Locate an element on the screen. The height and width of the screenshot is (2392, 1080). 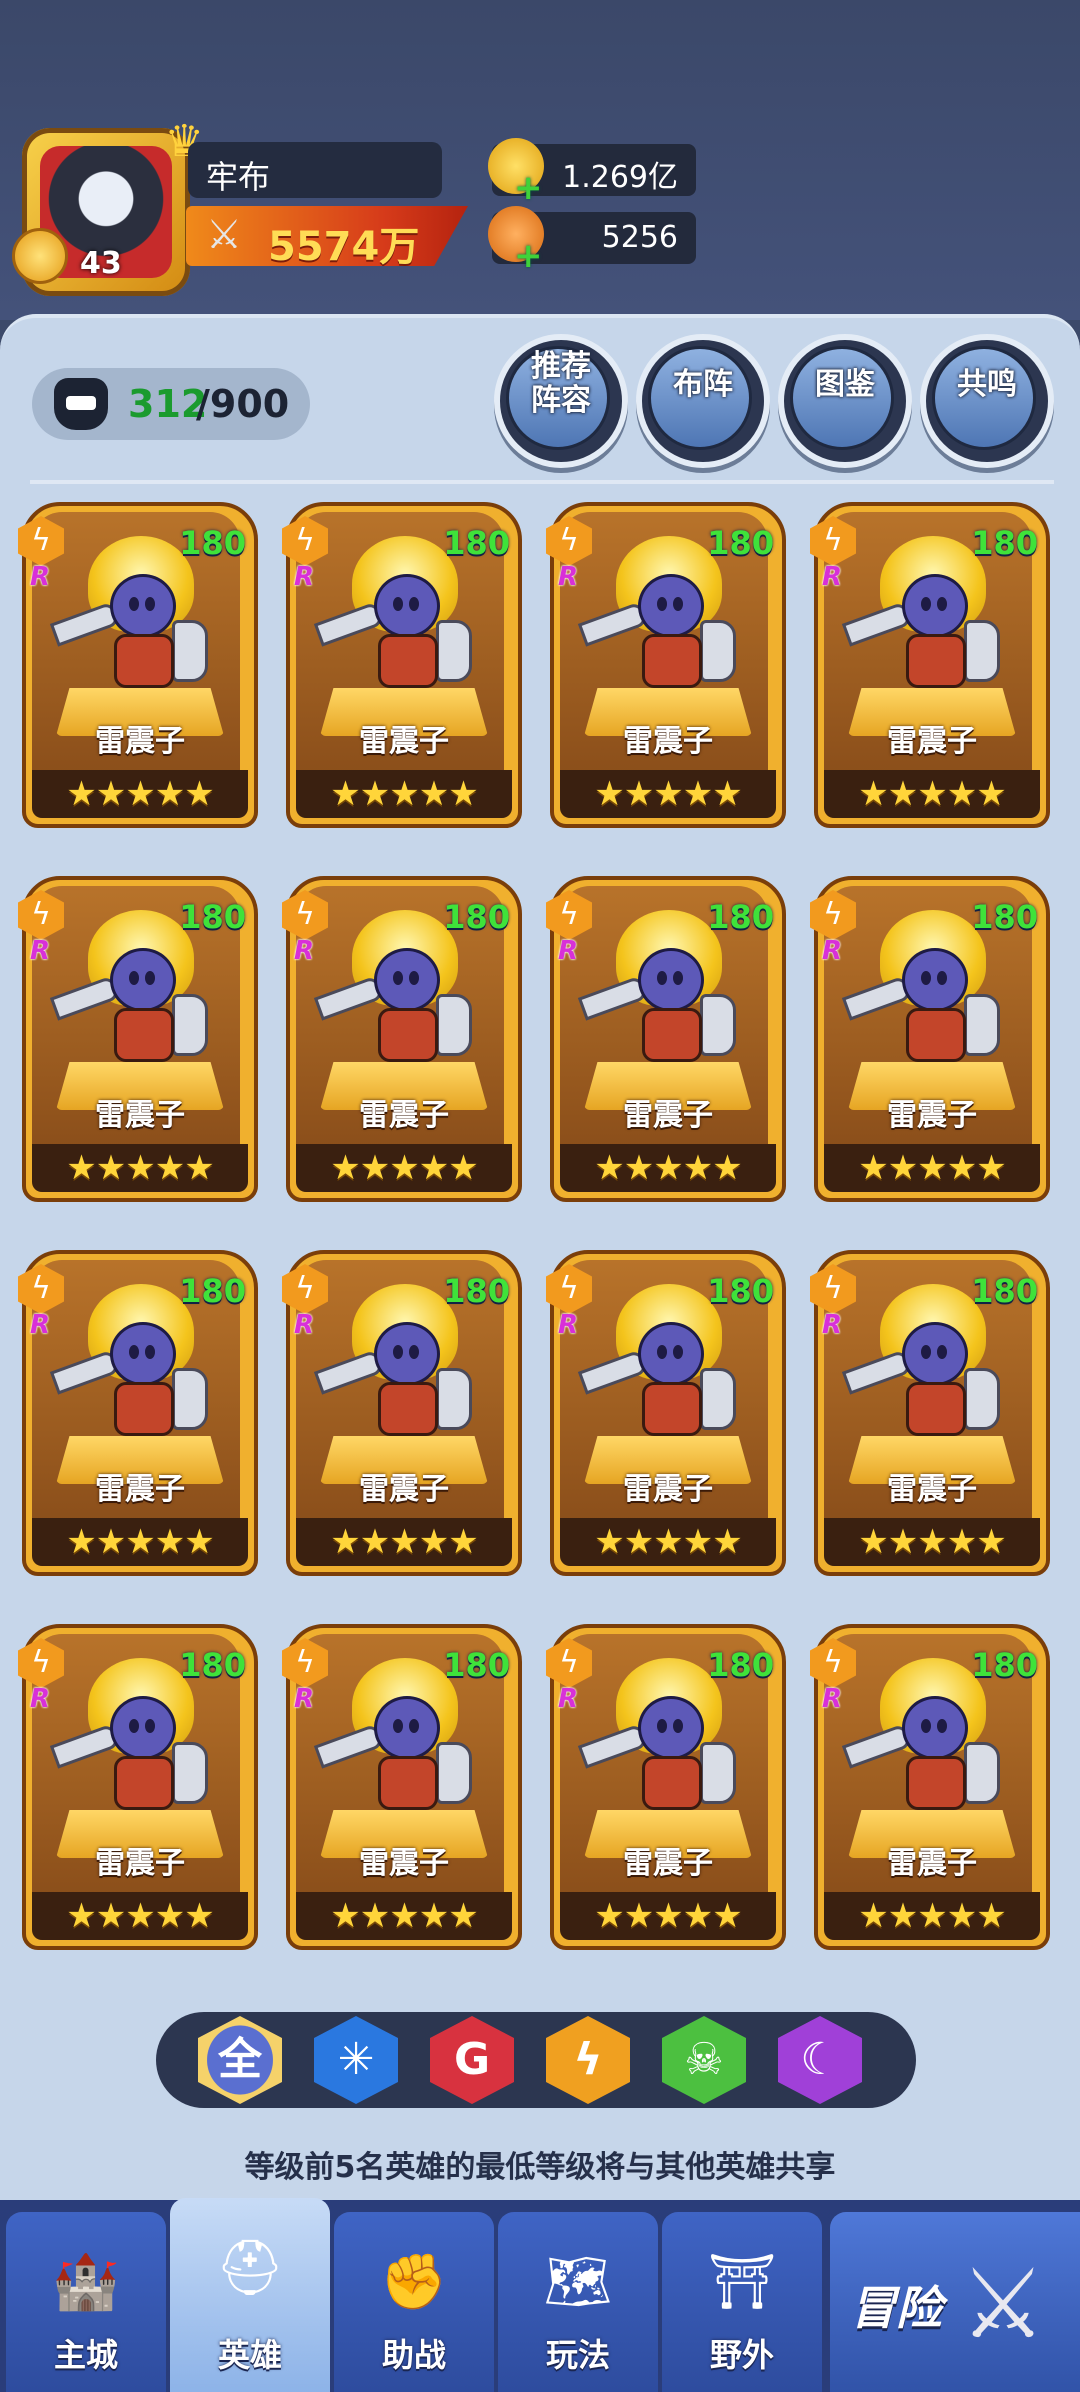
add-gold-icon: + is located at coordinates (528, 188).